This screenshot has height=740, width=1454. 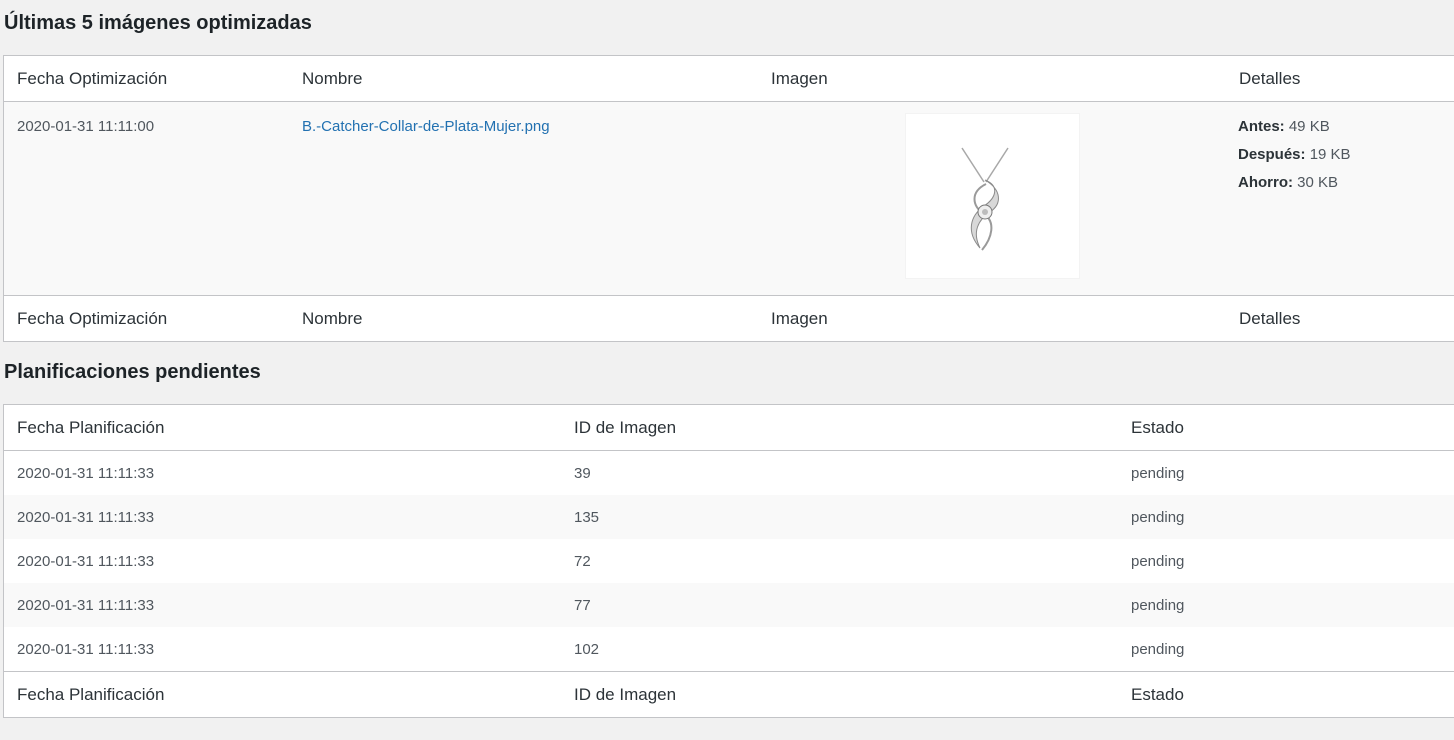 What do you see at coordinates (92, 79) in the screenshot?
I see `col-fecha-optimizacion: Fecha Optimización` at bounding box center [92, 79].